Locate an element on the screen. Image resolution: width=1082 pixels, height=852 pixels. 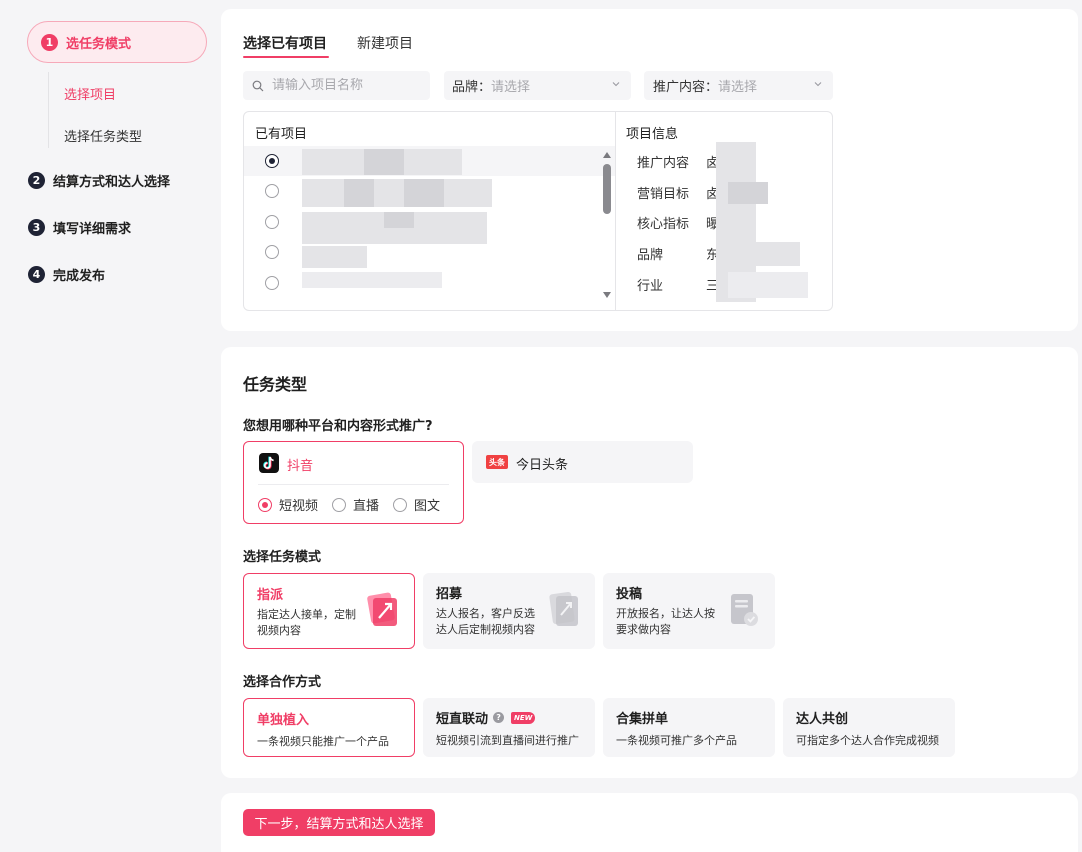
footer-card: 下一步，结算方式和达人选择 is located at coordinates (649, 822).